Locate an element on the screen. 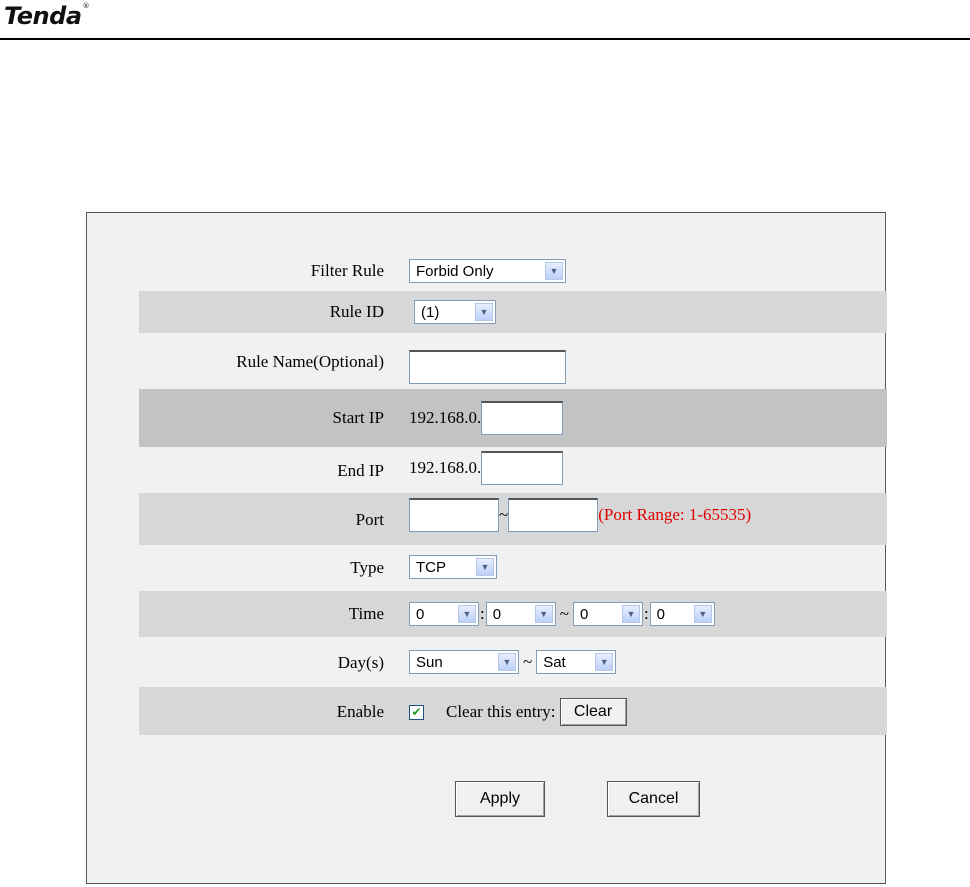 This screenshot has height=887, width=970. row-rule-name: Rule Name(Optional) is located at coordinates (513, 361).